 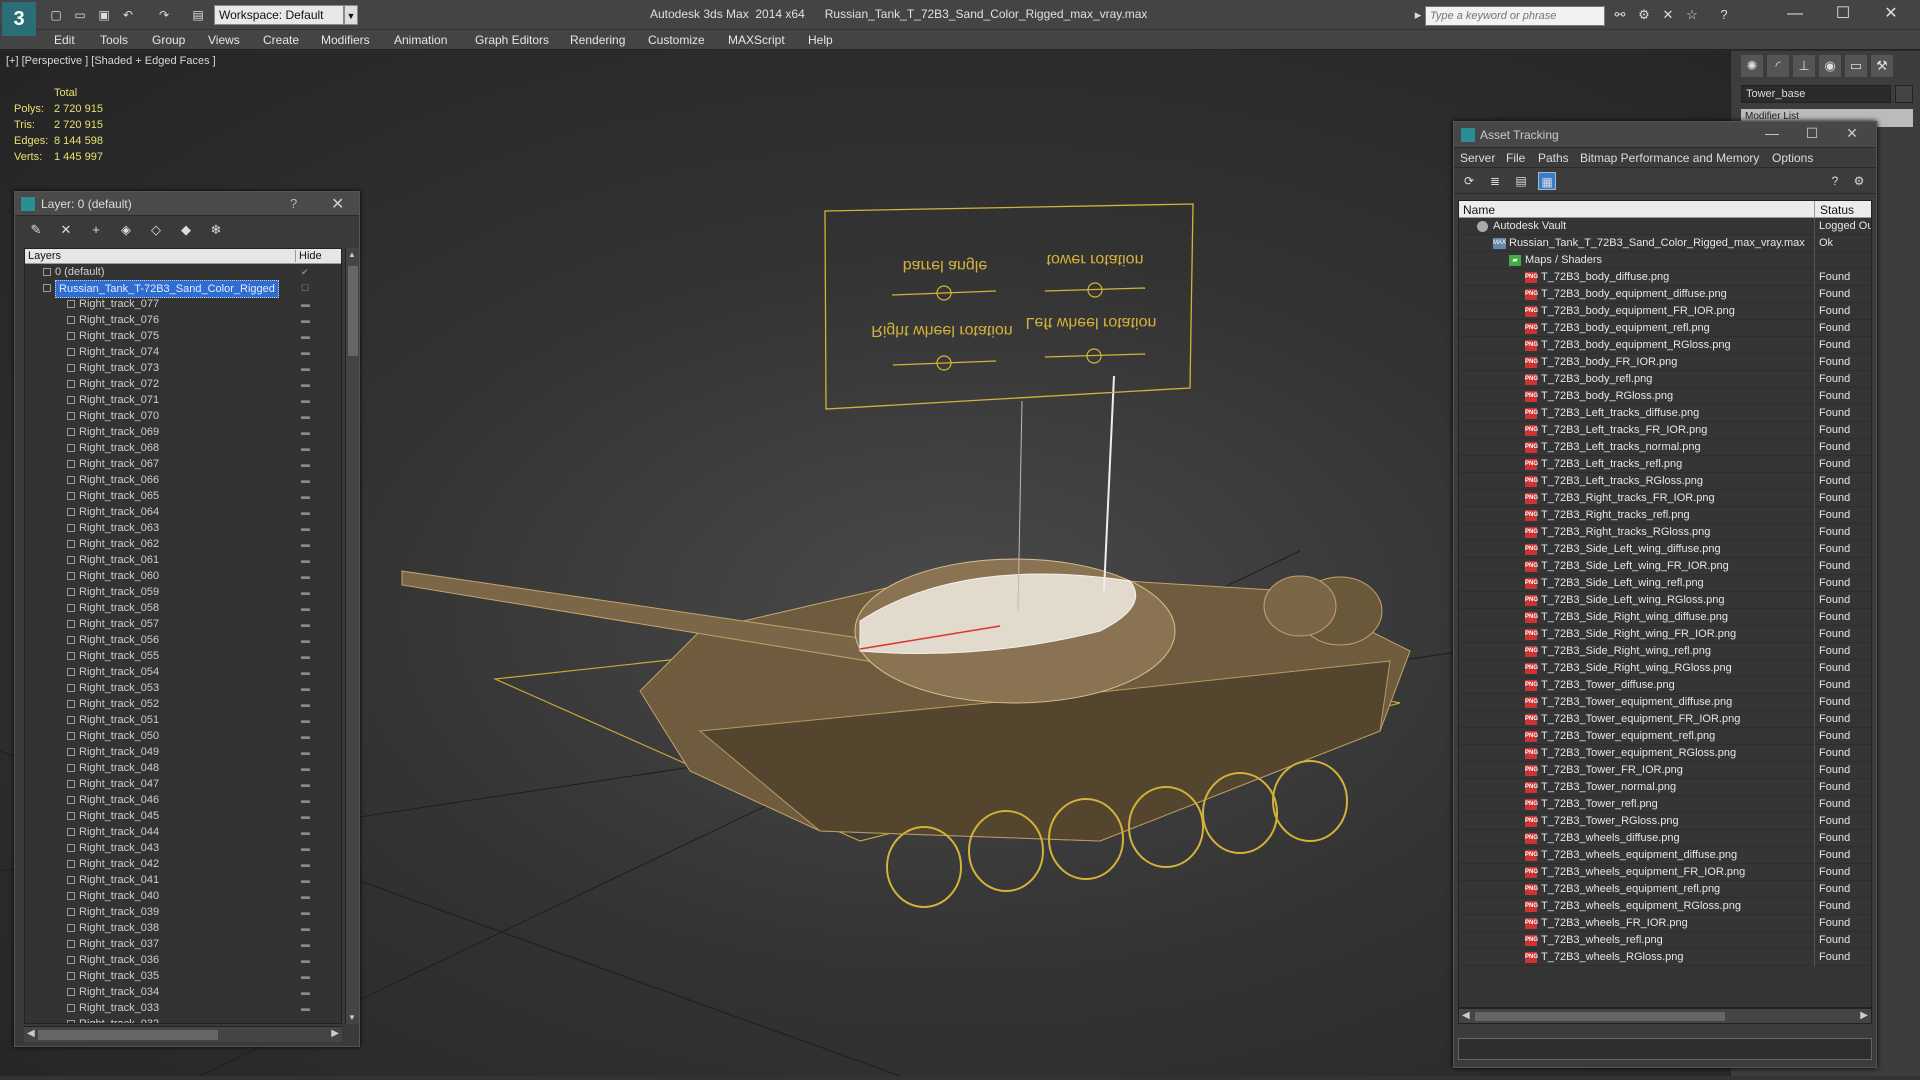 I want to click on delete-layer-icon: ✕, so click(x=66, y=230).